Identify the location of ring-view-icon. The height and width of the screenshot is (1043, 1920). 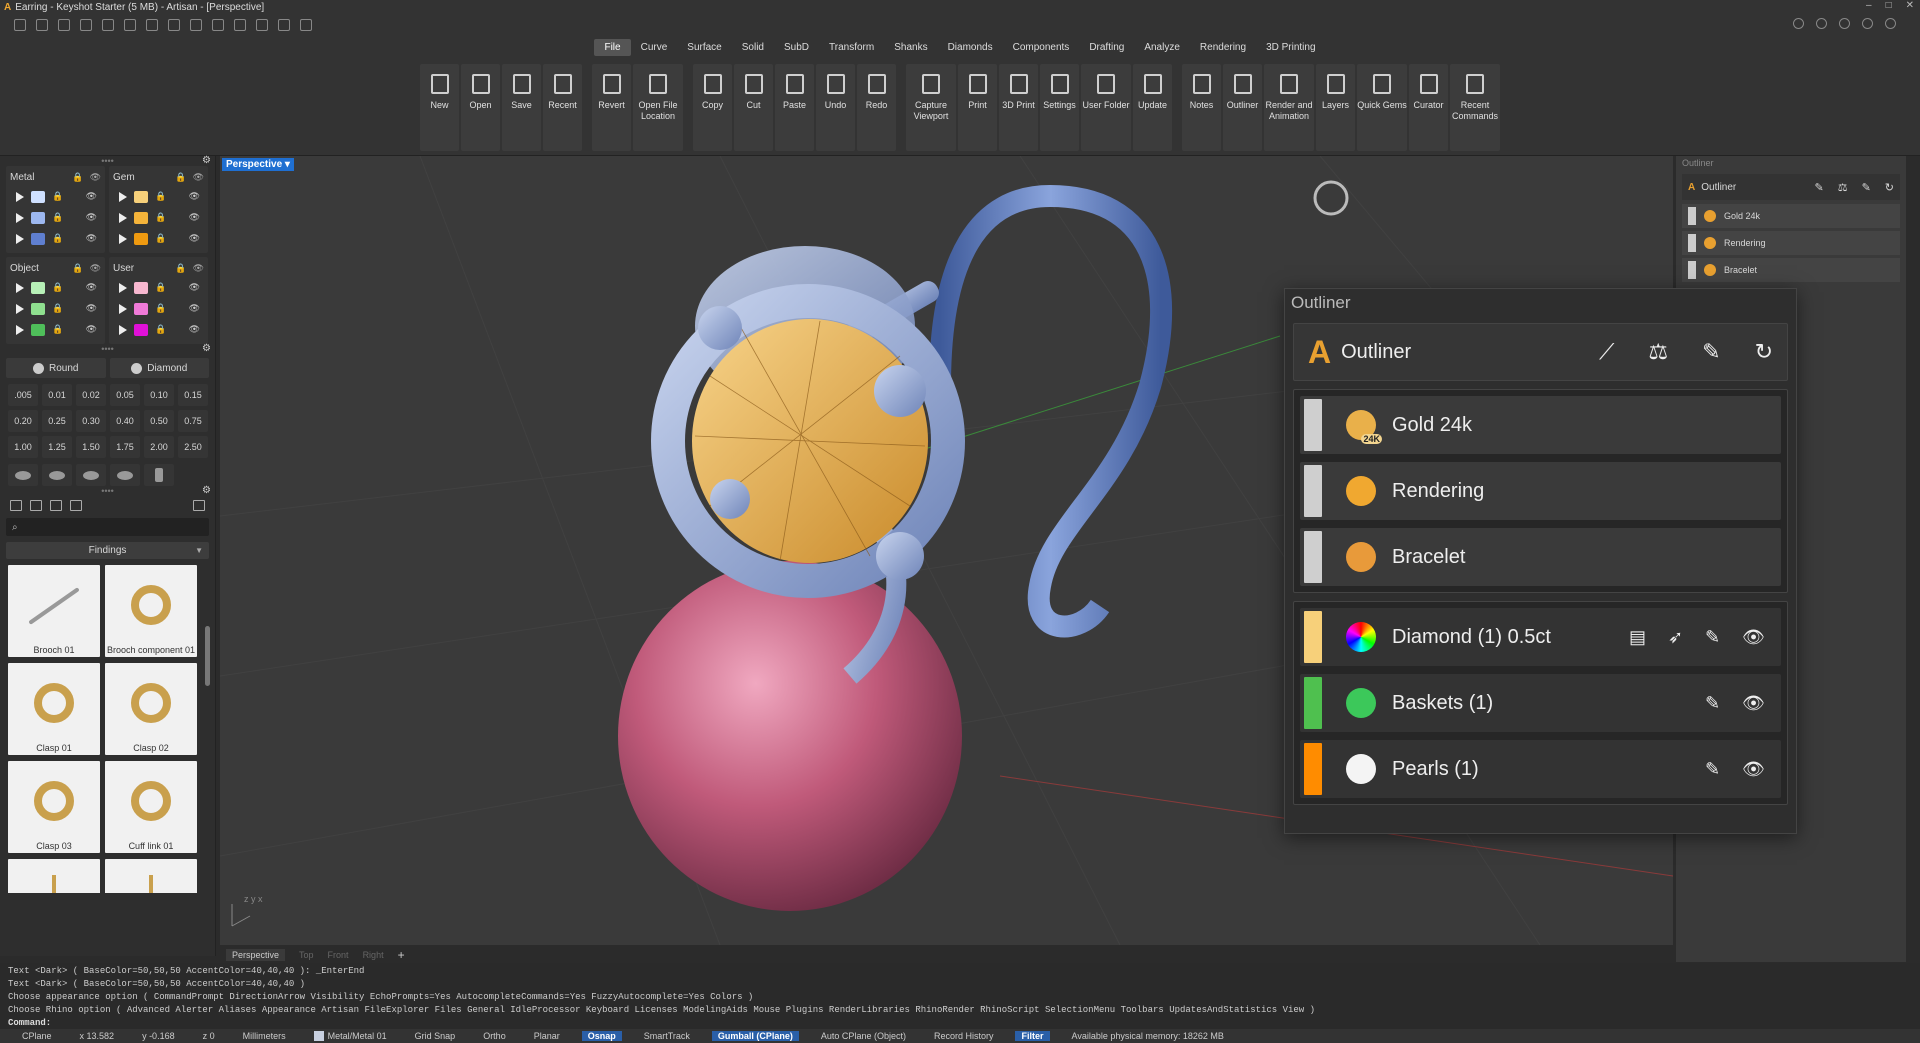
(1331, 198).